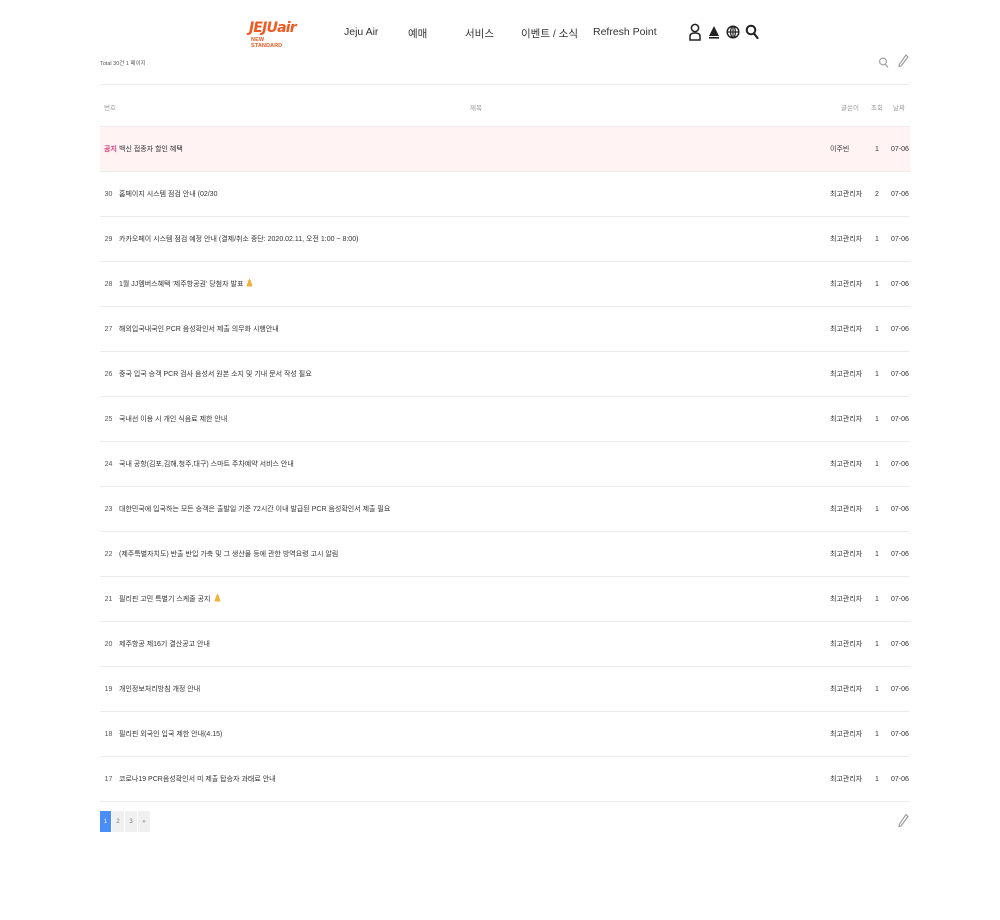  What do you see at coordinates (173, 419) in the screenshot?
I see `post-title: 국내선 이용 시 개인 식음료 제한 안내` at bounding box center [173, 419].